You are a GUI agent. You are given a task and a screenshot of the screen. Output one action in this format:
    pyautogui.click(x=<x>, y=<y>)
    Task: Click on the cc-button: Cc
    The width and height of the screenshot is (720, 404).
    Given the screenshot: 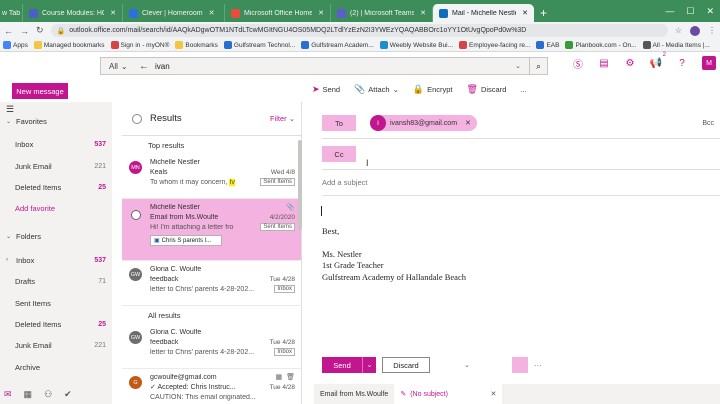 What is the action you would take?
    pyautogui.click(x=339, y=154)
    